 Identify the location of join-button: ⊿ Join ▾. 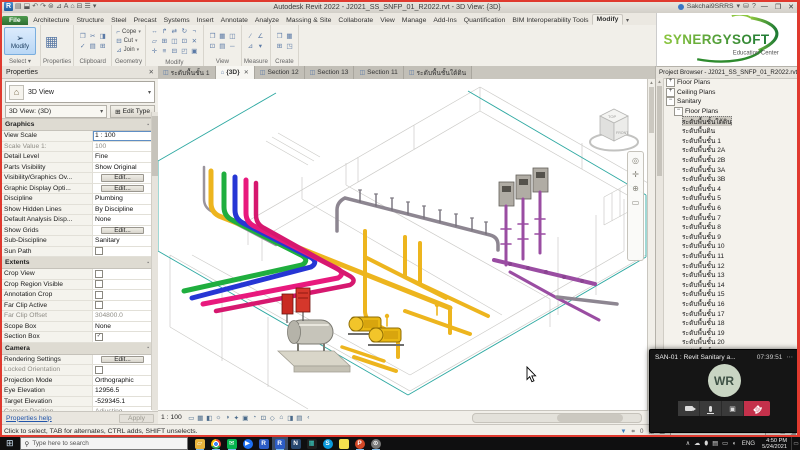
(128, 50).